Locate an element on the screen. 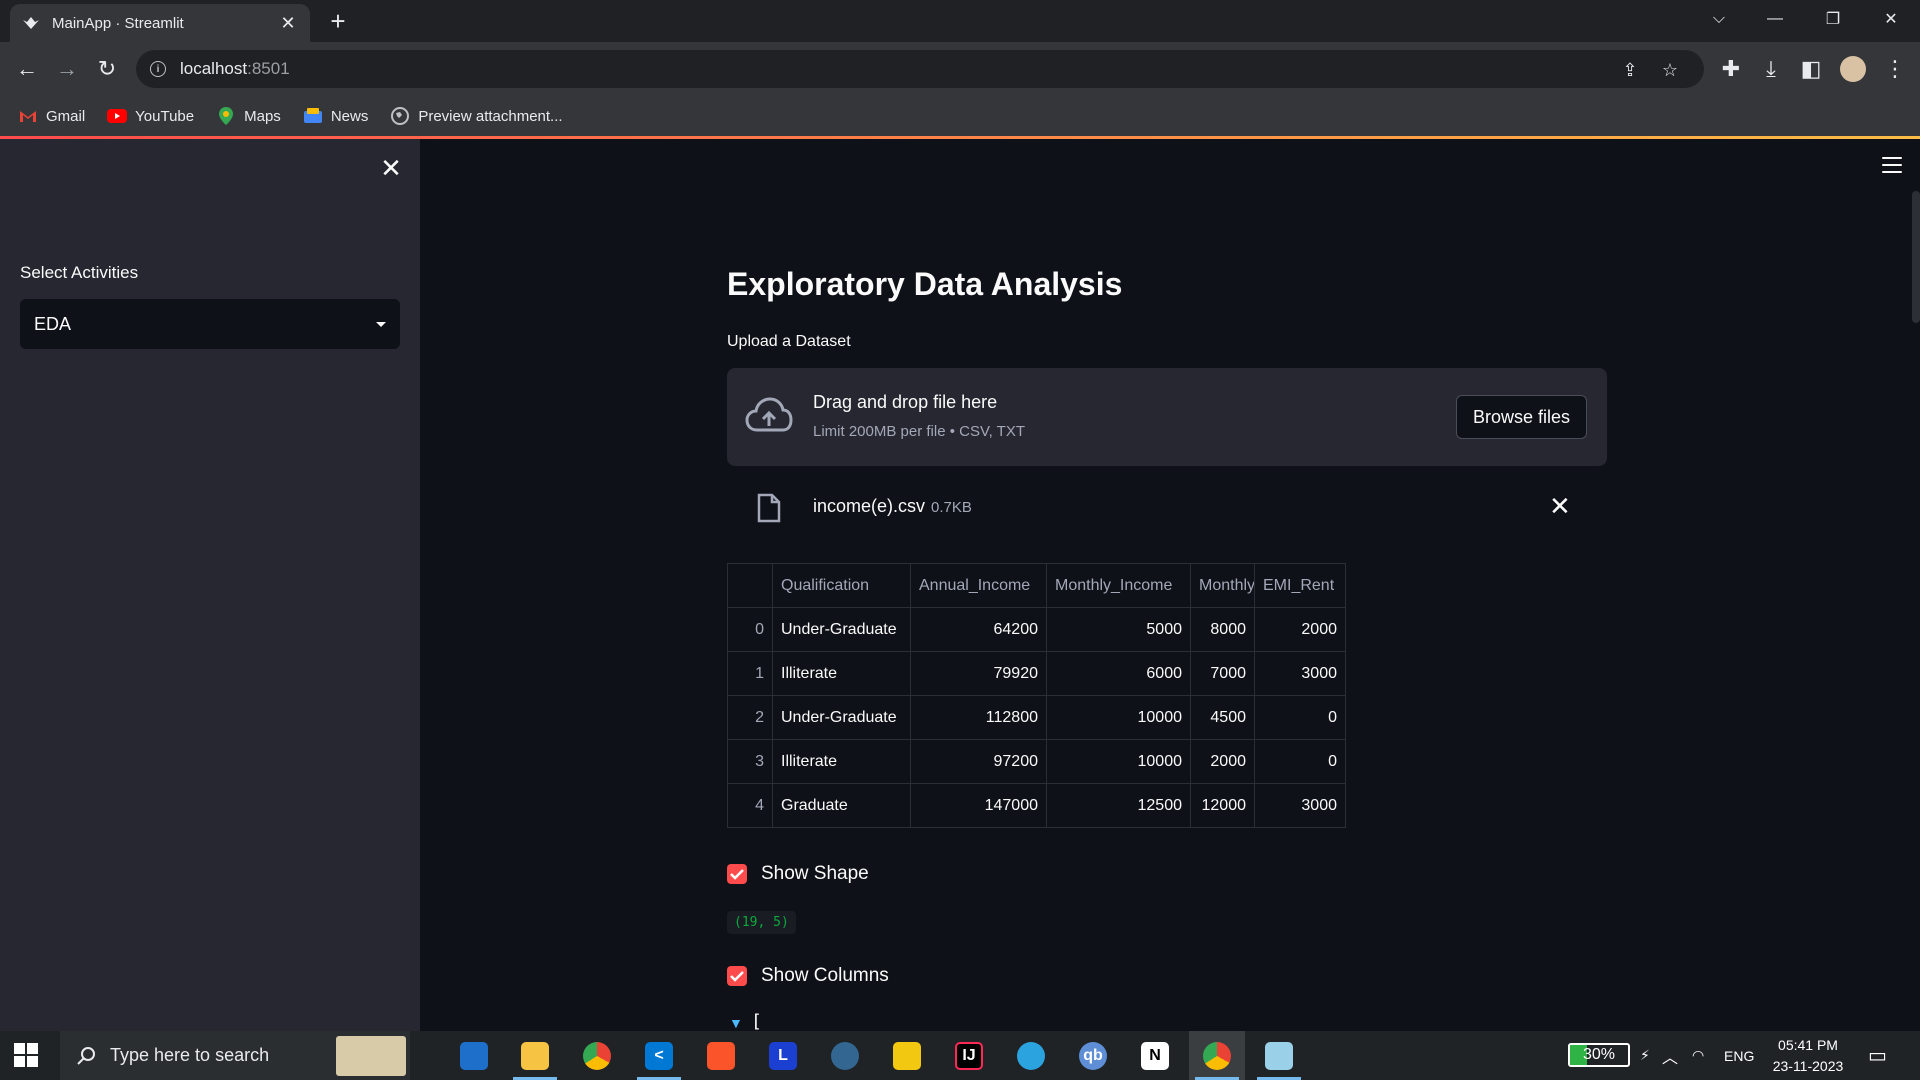  table-cell: 6000 is located at coordinates (1118, 673).